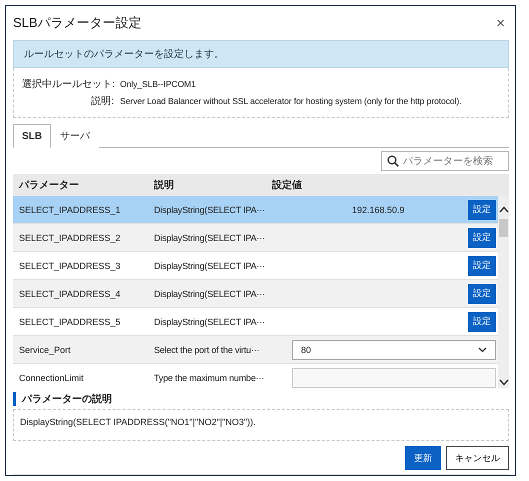  I want to click on chevron-down-icon, so click(482, 349).